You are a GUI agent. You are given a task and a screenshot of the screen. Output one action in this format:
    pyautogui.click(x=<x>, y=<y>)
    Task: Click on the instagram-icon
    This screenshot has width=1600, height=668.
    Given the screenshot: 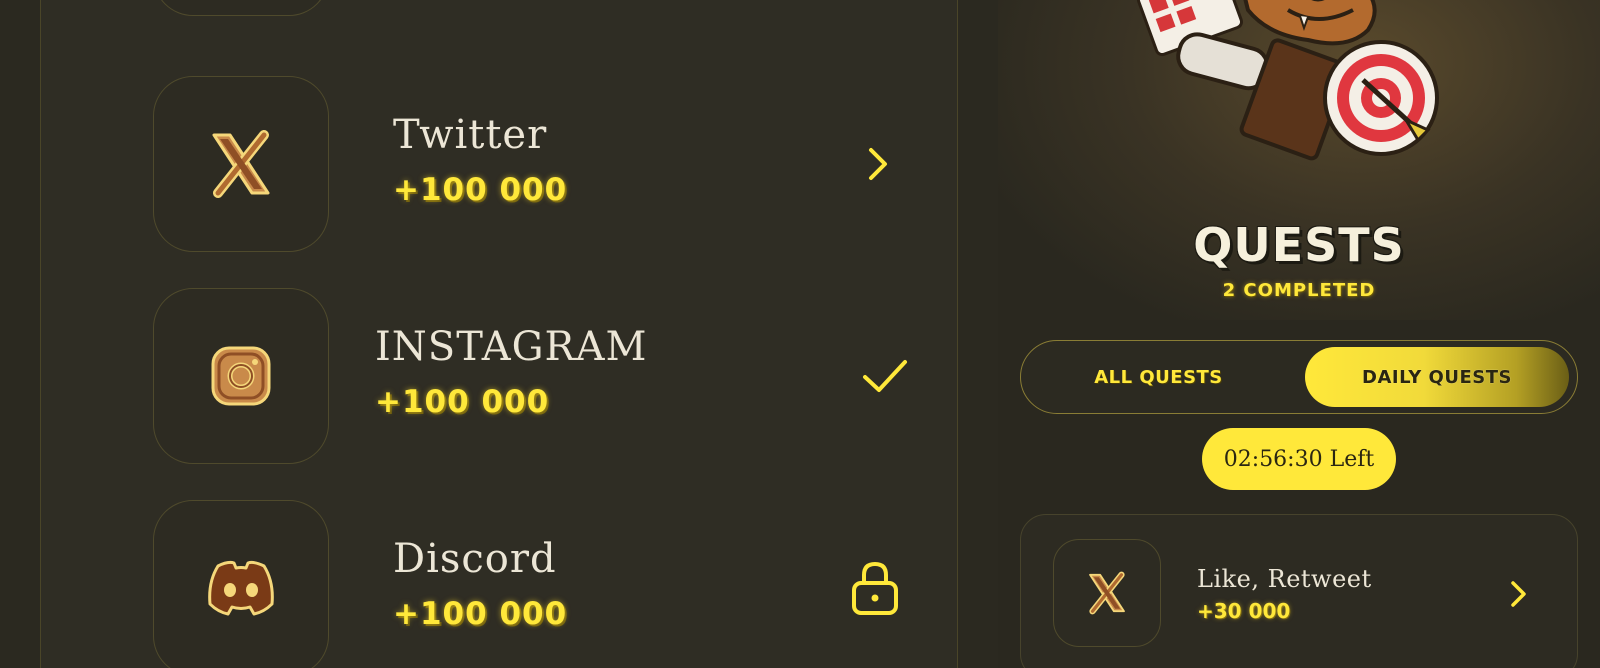 What is the action you would take?
    pyautogui.click(x=241, y=376)
    